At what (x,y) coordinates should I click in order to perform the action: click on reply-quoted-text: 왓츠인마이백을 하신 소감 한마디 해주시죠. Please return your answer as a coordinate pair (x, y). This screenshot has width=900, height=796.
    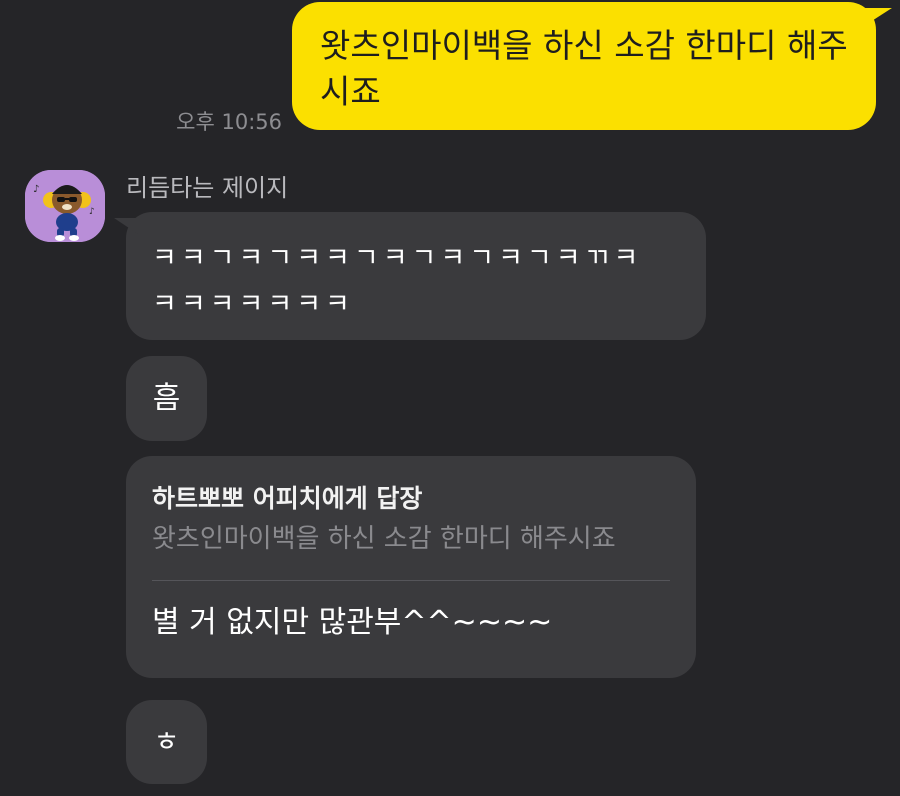
    Looking at the image, I should click on (411, 539).